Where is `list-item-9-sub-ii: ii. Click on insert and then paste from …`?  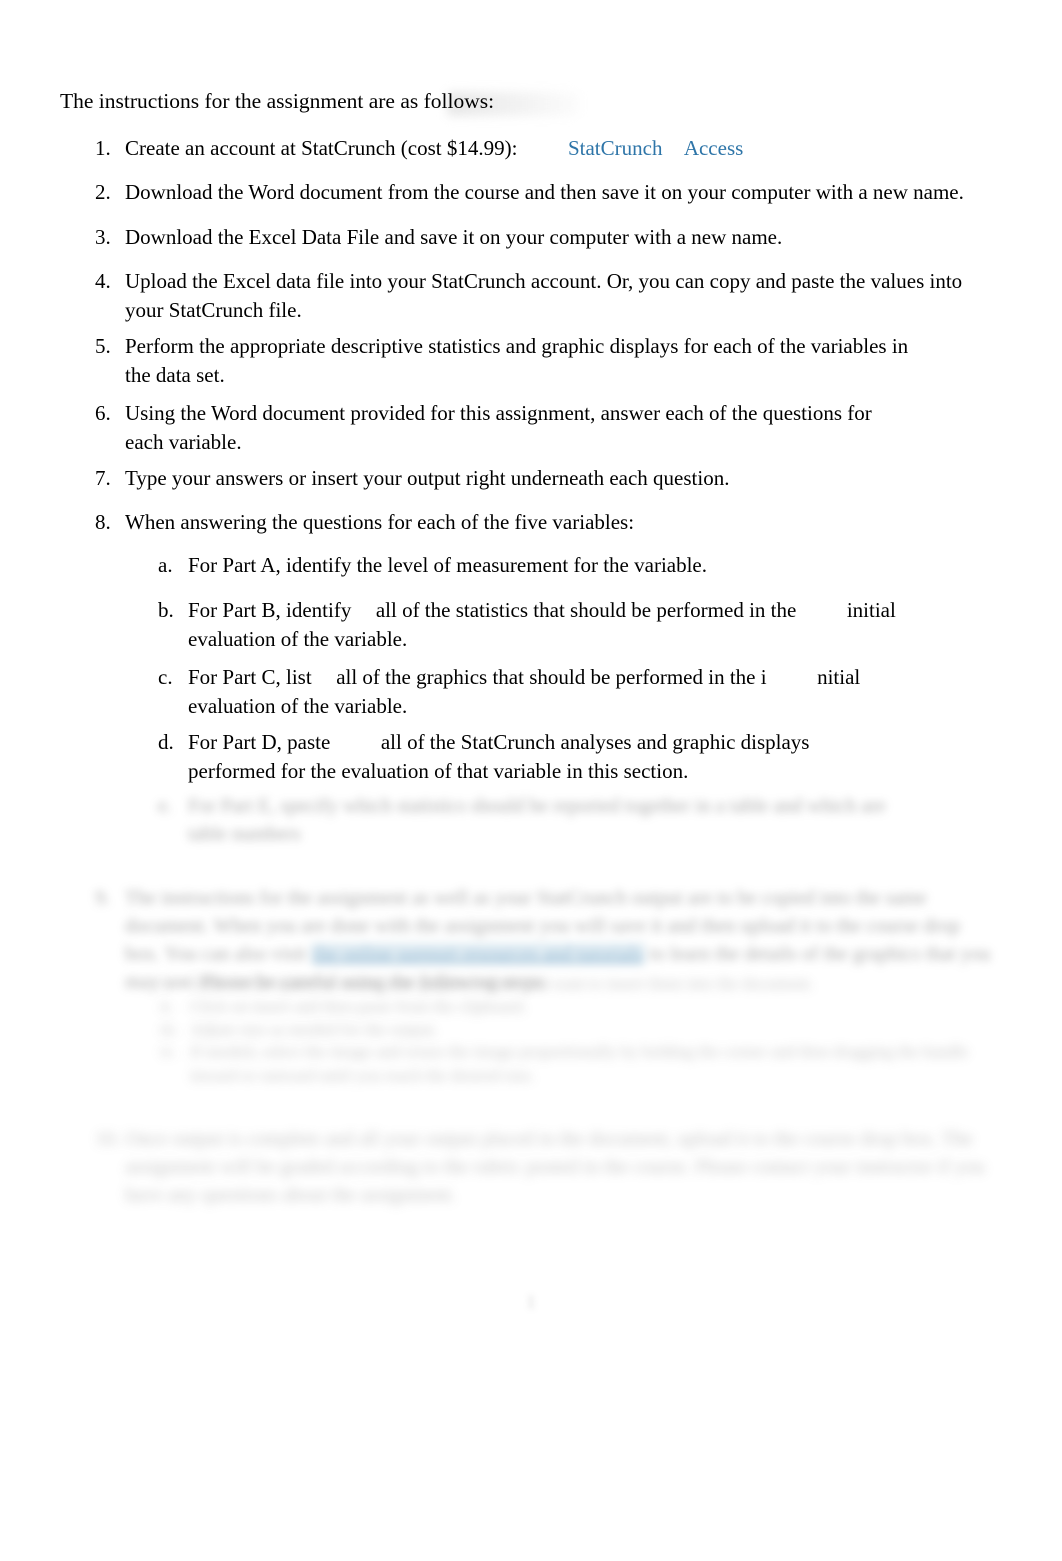
list-item-9-sub-ii: ii. Click on insert and then paste from … is located at coordinates (420, 1006).